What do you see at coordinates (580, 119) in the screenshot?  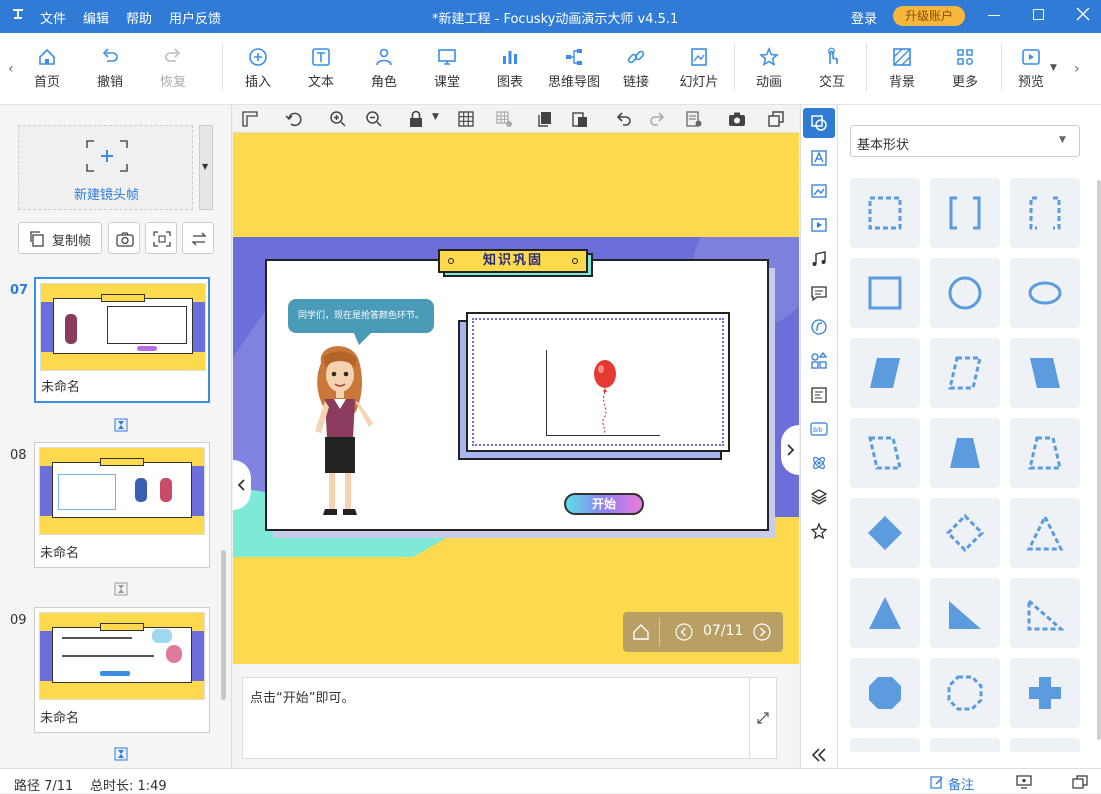 I see `paste-icon` at bounding box center [580, 119].